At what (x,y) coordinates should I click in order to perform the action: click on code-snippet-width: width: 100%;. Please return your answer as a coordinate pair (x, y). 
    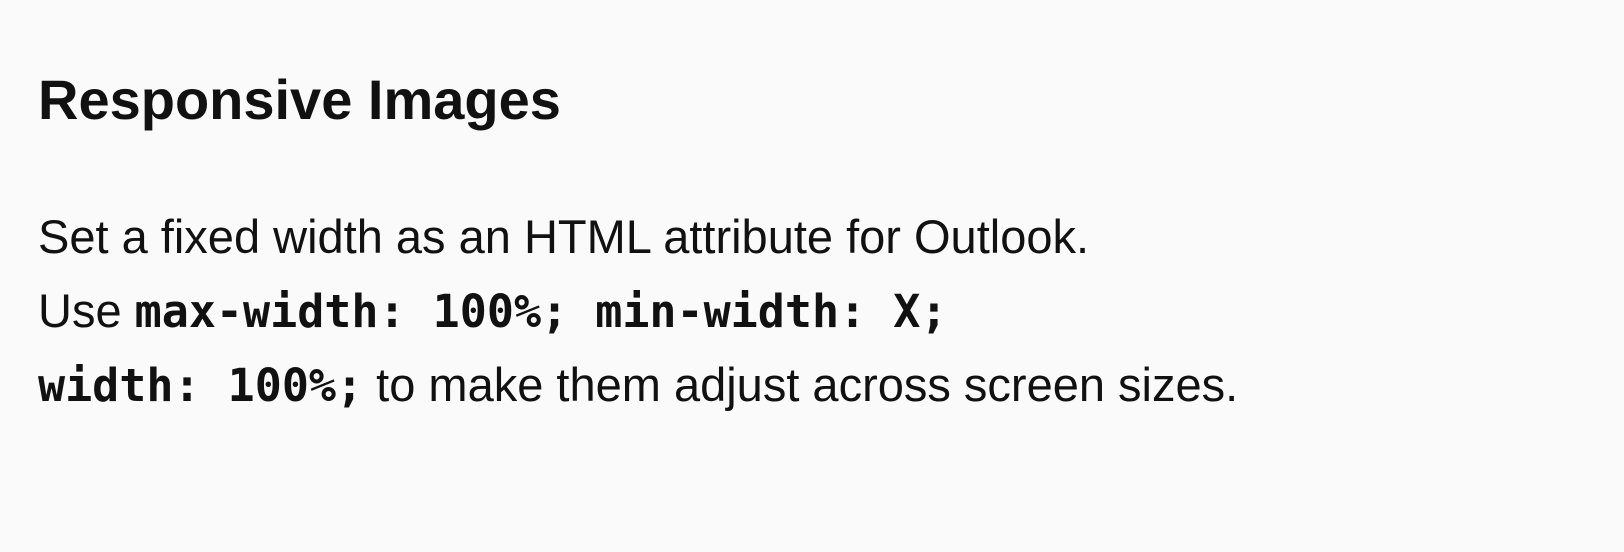
    Looking at the image, I should click on (201, 385).